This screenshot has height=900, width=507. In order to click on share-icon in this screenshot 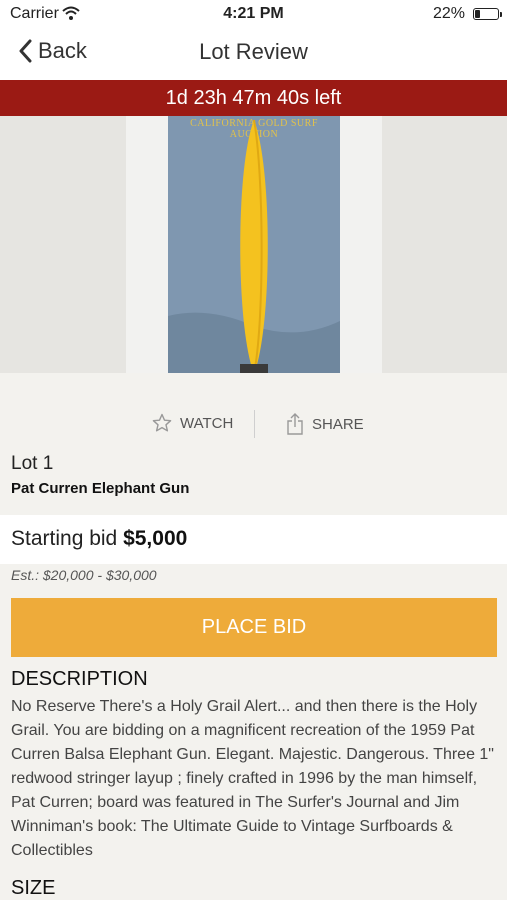, I will do `click(295, 424)`.